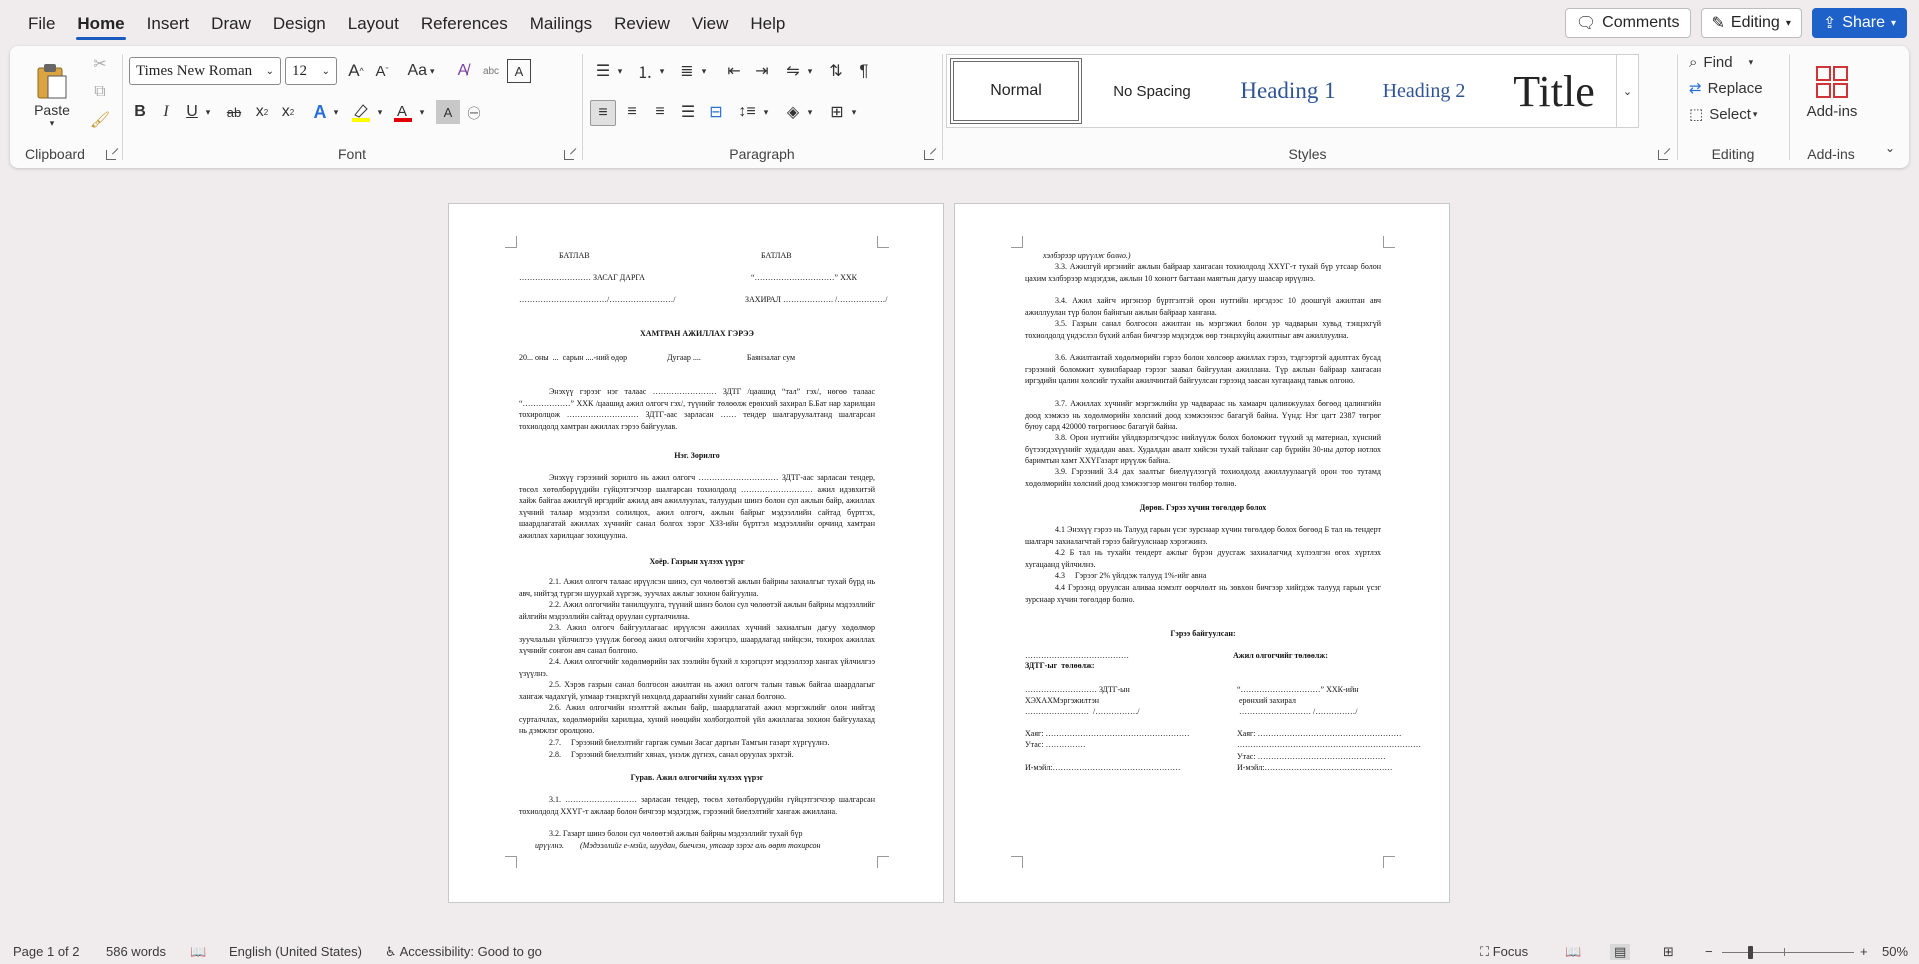 Image resolution: width=1919 pixels, height=964 pixels. What do you see at coordinates (192, 112) in the screenshot?
I see `underline-icon: U` at bounding box center [192, 112].